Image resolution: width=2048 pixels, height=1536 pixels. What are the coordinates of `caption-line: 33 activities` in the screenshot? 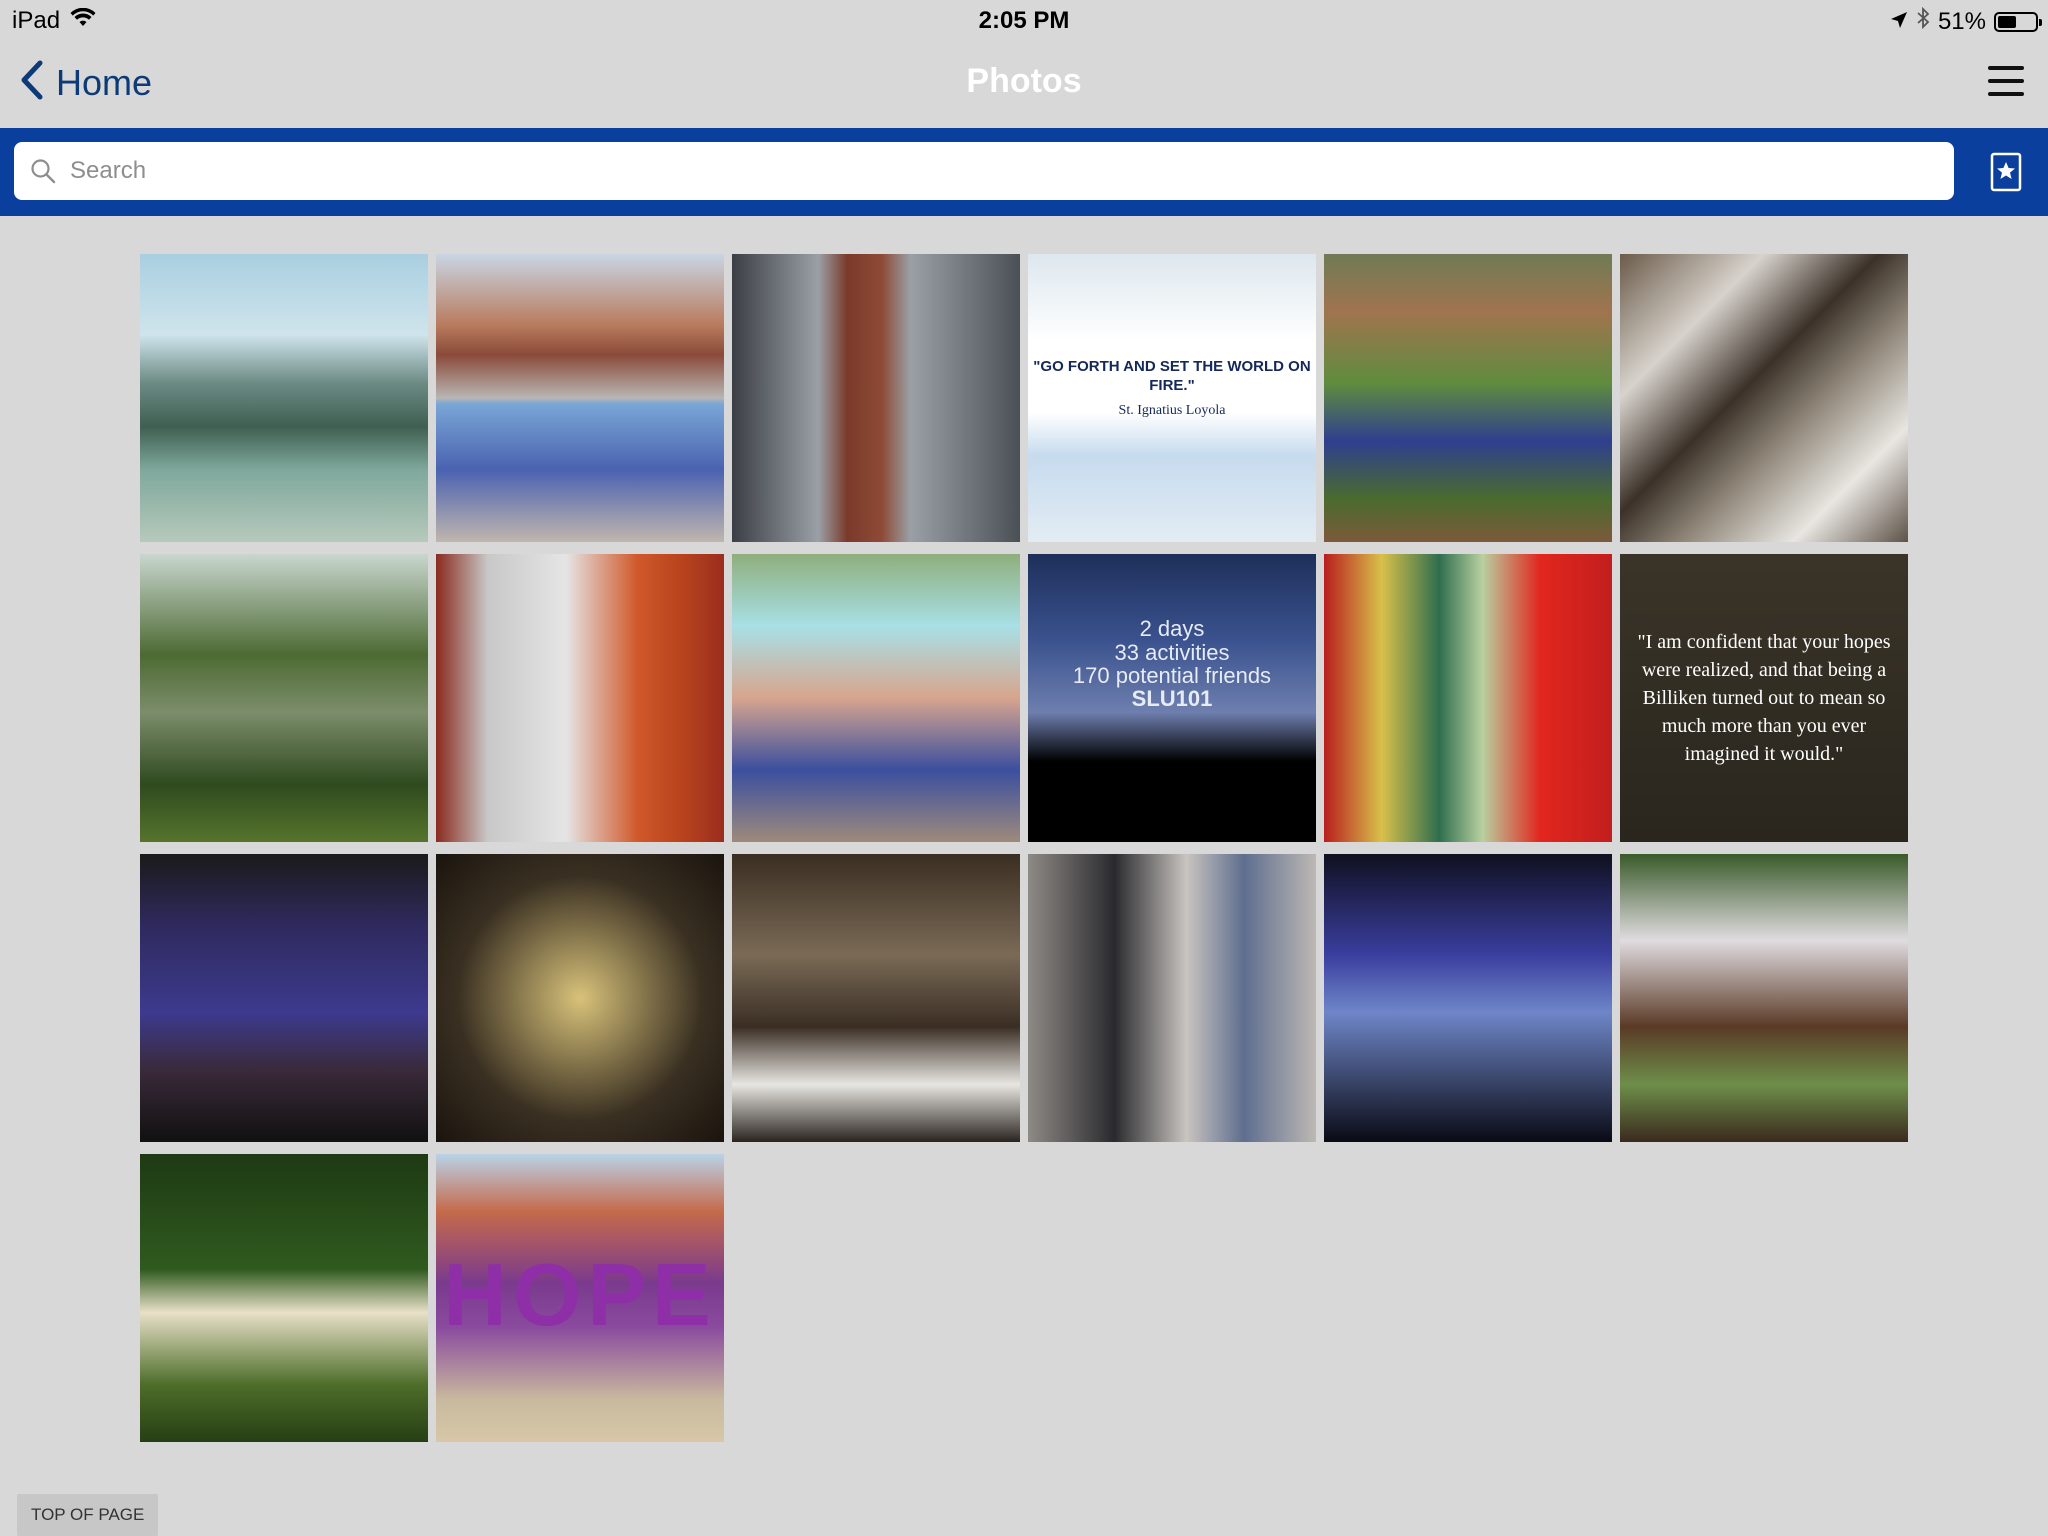 It's located at (1172, 652).